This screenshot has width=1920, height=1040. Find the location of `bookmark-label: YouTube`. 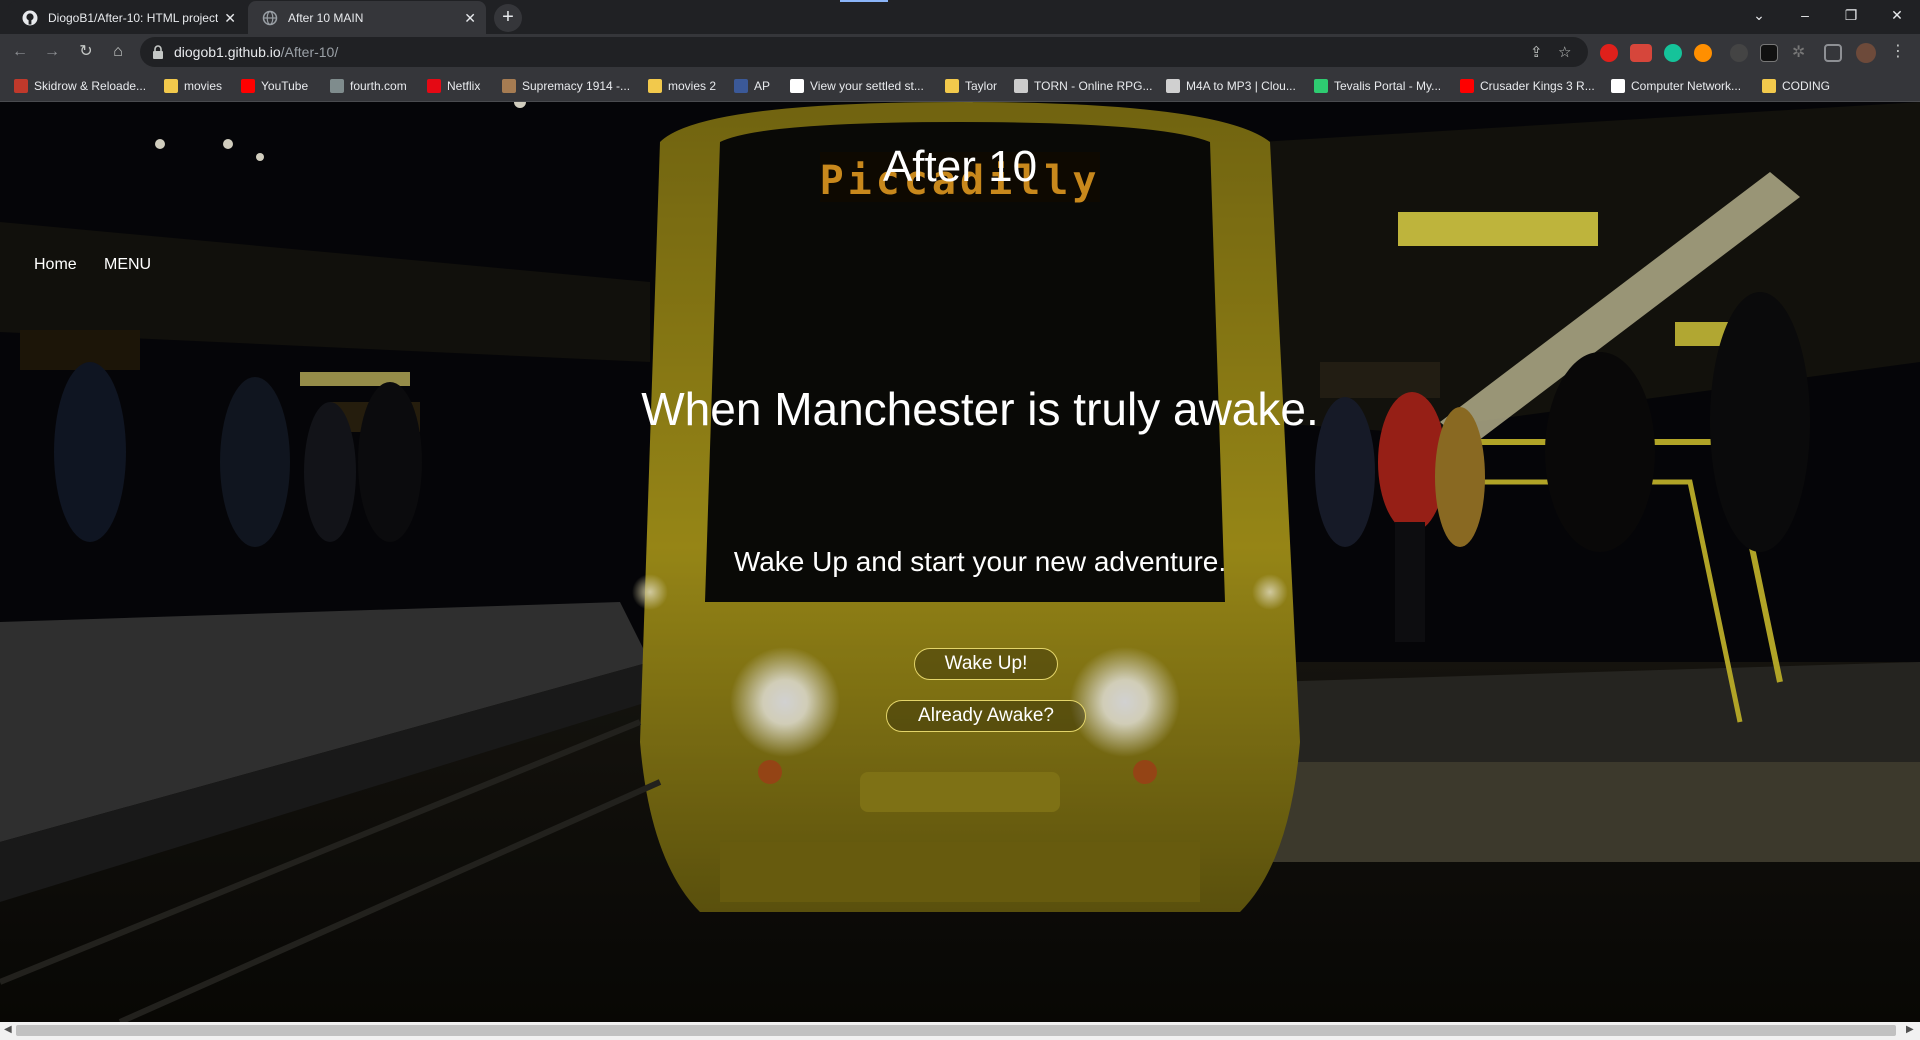

bookmark-label: YouTube is located at coordinates (285, 86).